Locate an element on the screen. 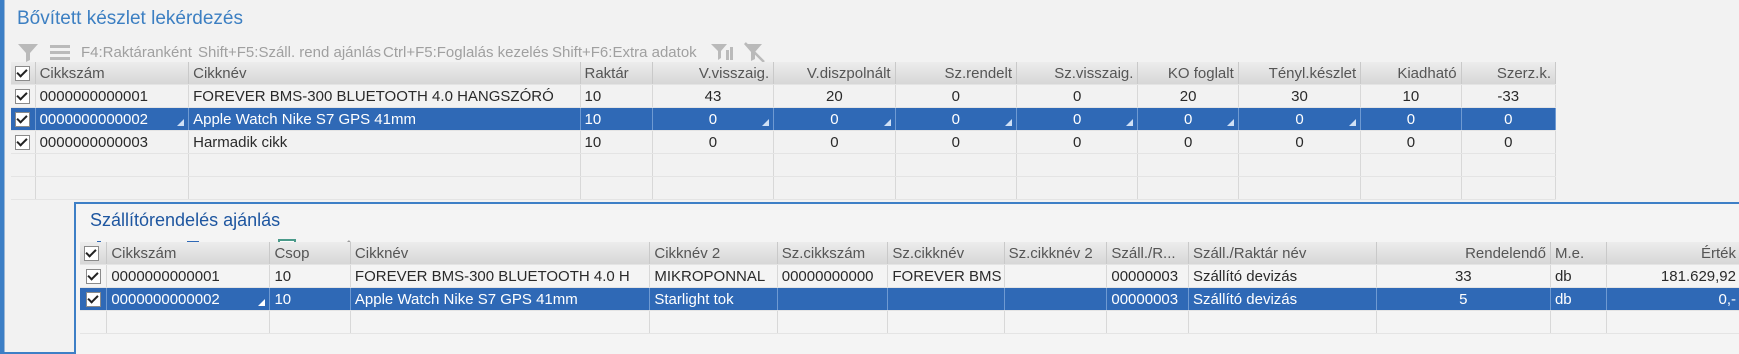 This screenshot has height=354, width=1739. col-sz-ordered: Sz.rendelt is located at coordinates (956, 73).